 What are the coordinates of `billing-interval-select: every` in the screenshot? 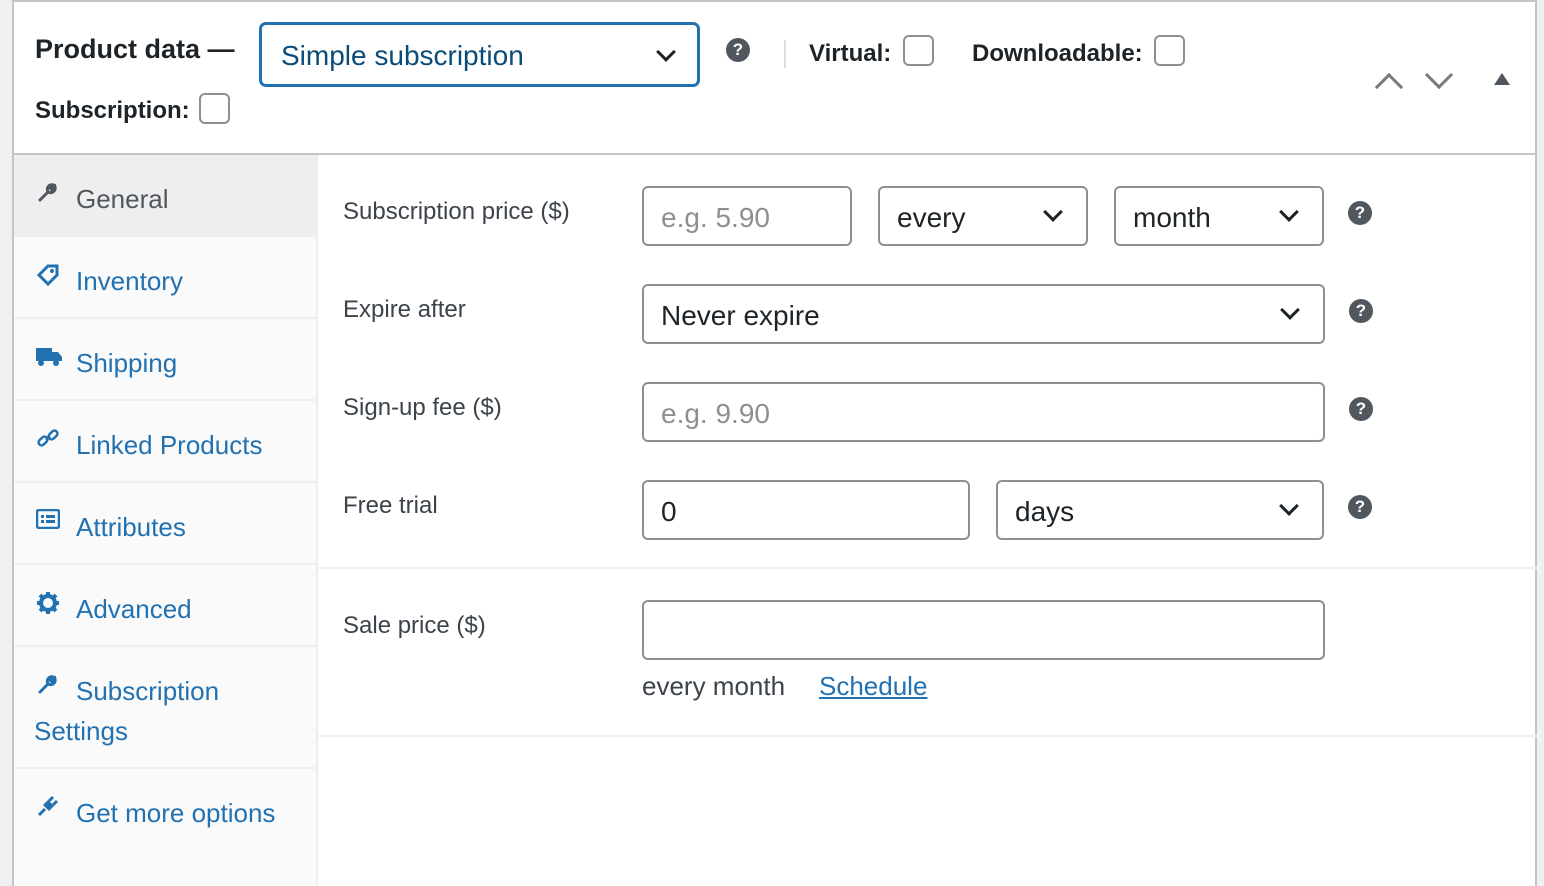 It's located at (983, 216).